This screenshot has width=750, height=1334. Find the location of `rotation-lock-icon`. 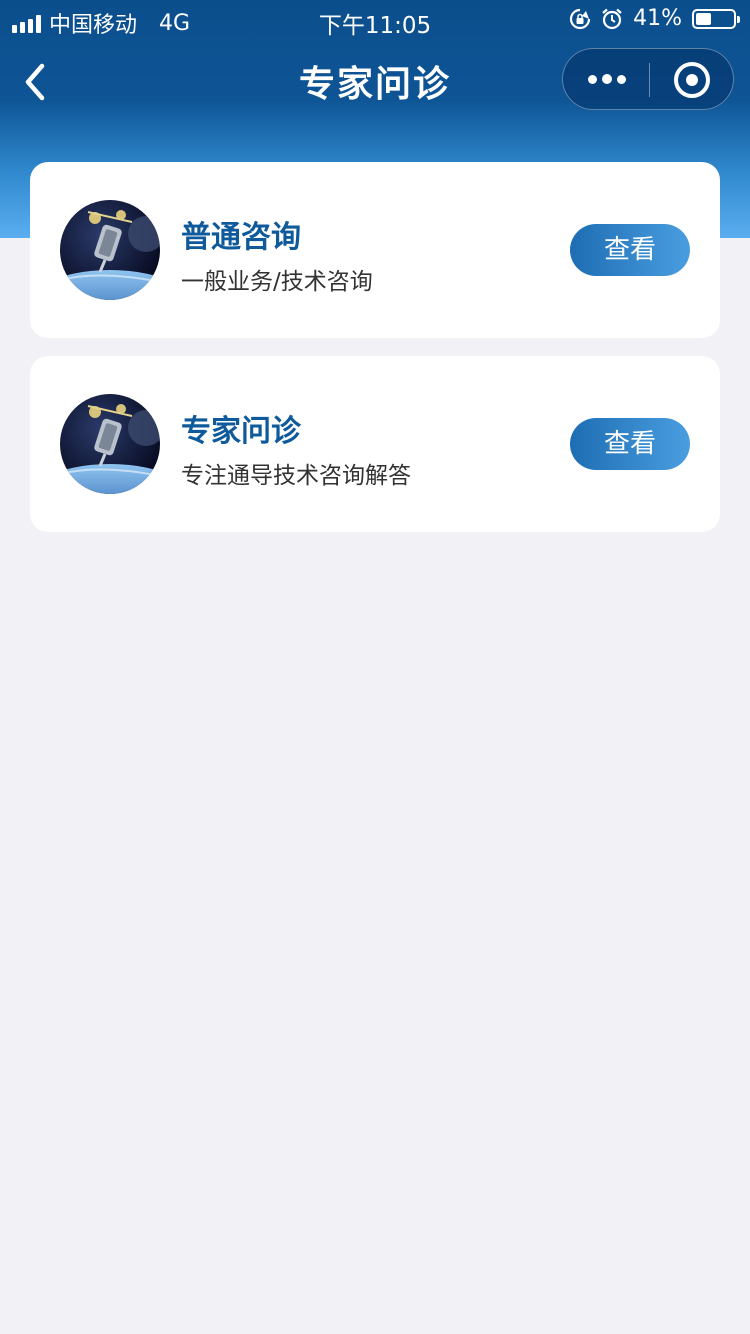

rotation-lock-icon is located at coordinates (580, 18).